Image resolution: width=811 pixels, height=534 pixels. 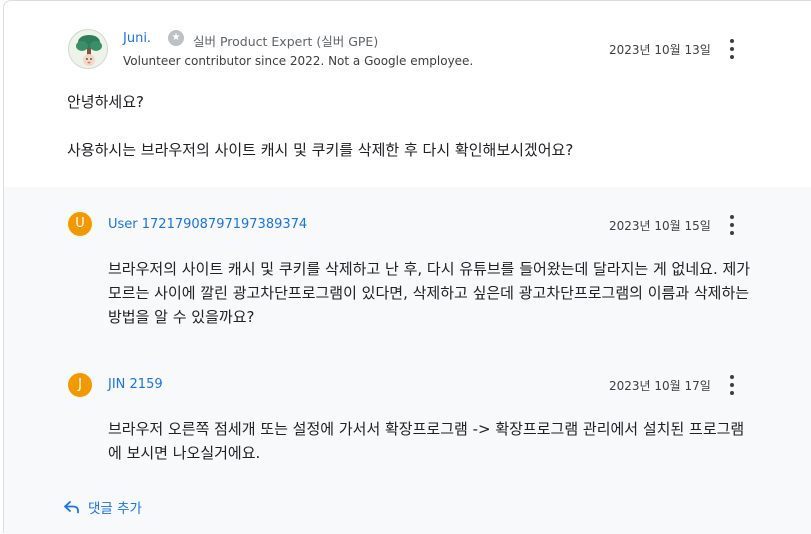 I want to click on reply-date: 2023년 10월 15일, so click(x=660, y=226).